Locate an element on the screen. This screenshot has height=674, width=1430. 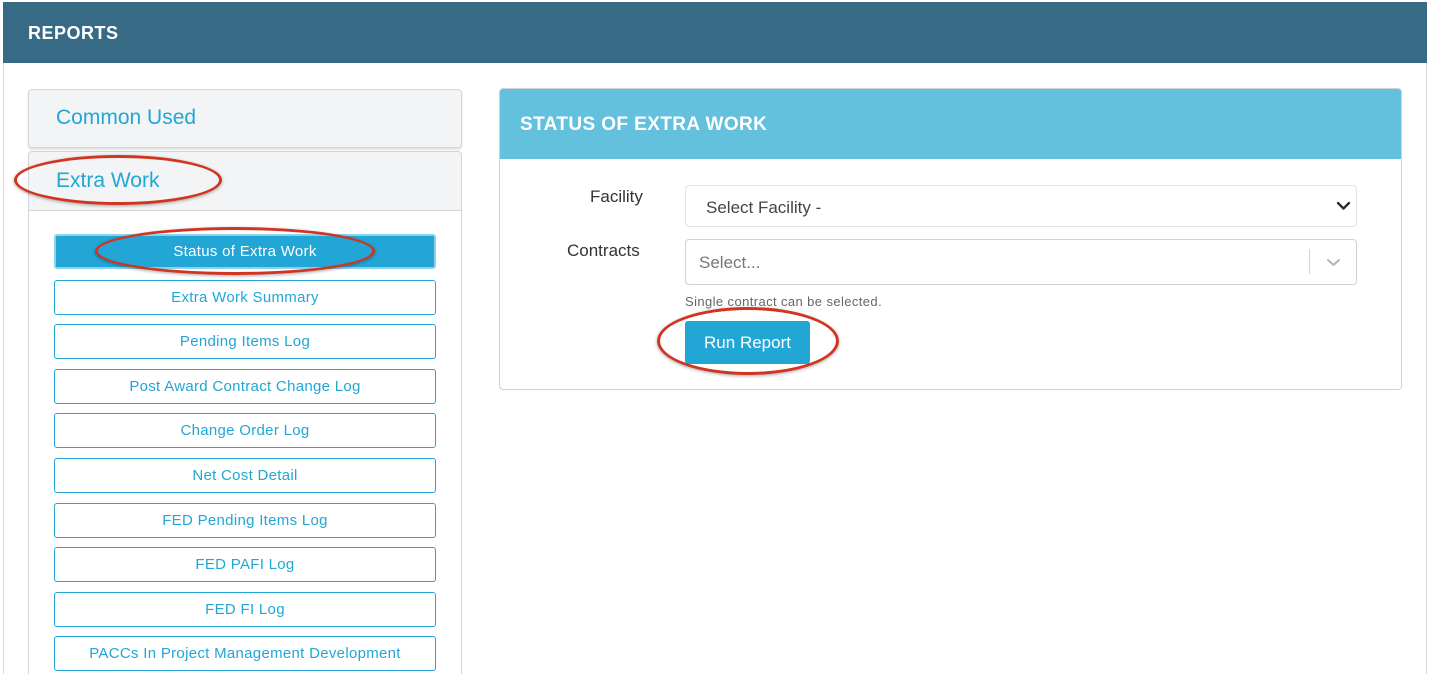
report-panel-title: STATUS OF EXTRA WORK is located at coordinates (644, 124).